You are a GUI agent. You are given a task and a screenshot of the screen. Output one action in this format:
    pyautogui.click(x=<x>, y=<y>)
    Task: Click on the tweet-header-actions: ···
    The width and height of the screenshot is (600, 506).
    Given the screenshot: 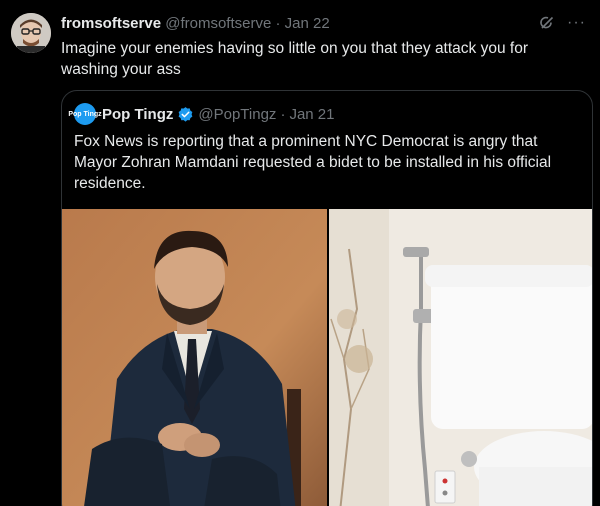 What is the action you would take?
    pyautogui.click(x=561, y=23)
    